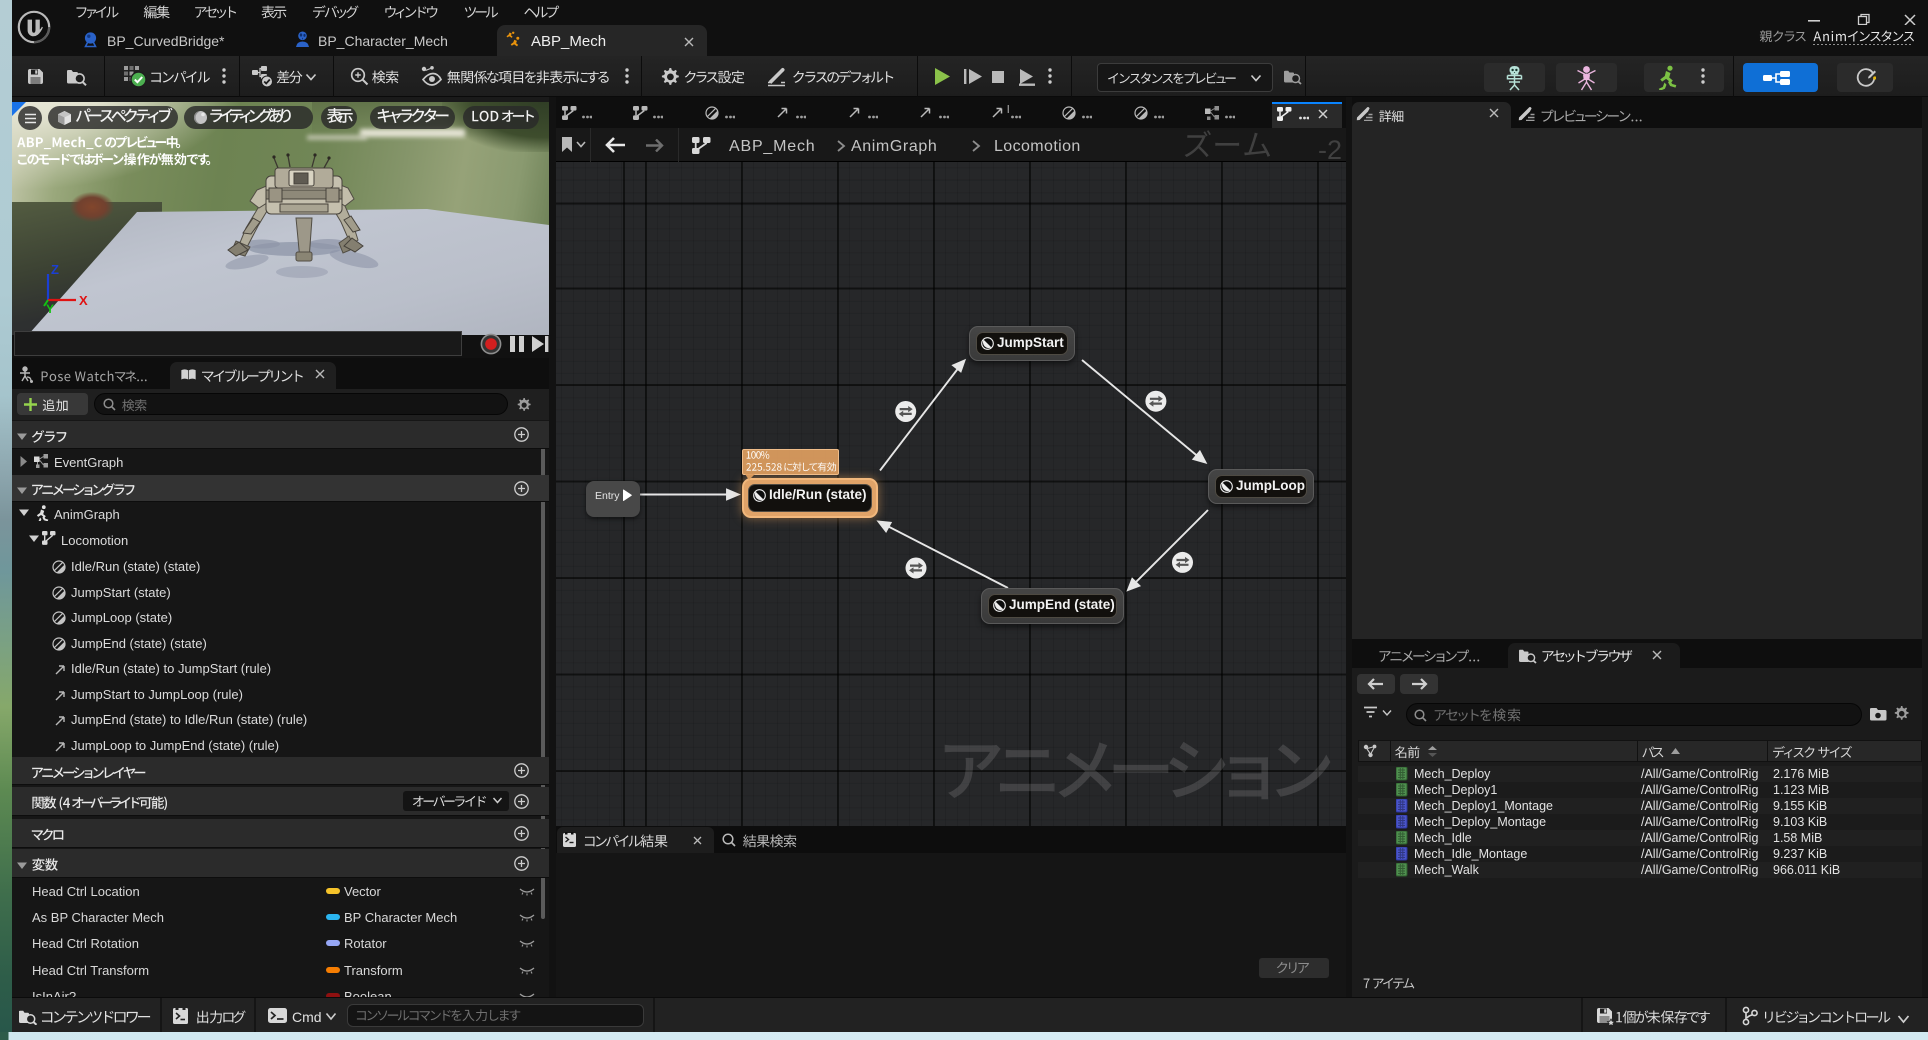  What do you see at coordinates (50, 308) in the screenshot?
I see `svg-text: Y` at bounding box center [50, 308].